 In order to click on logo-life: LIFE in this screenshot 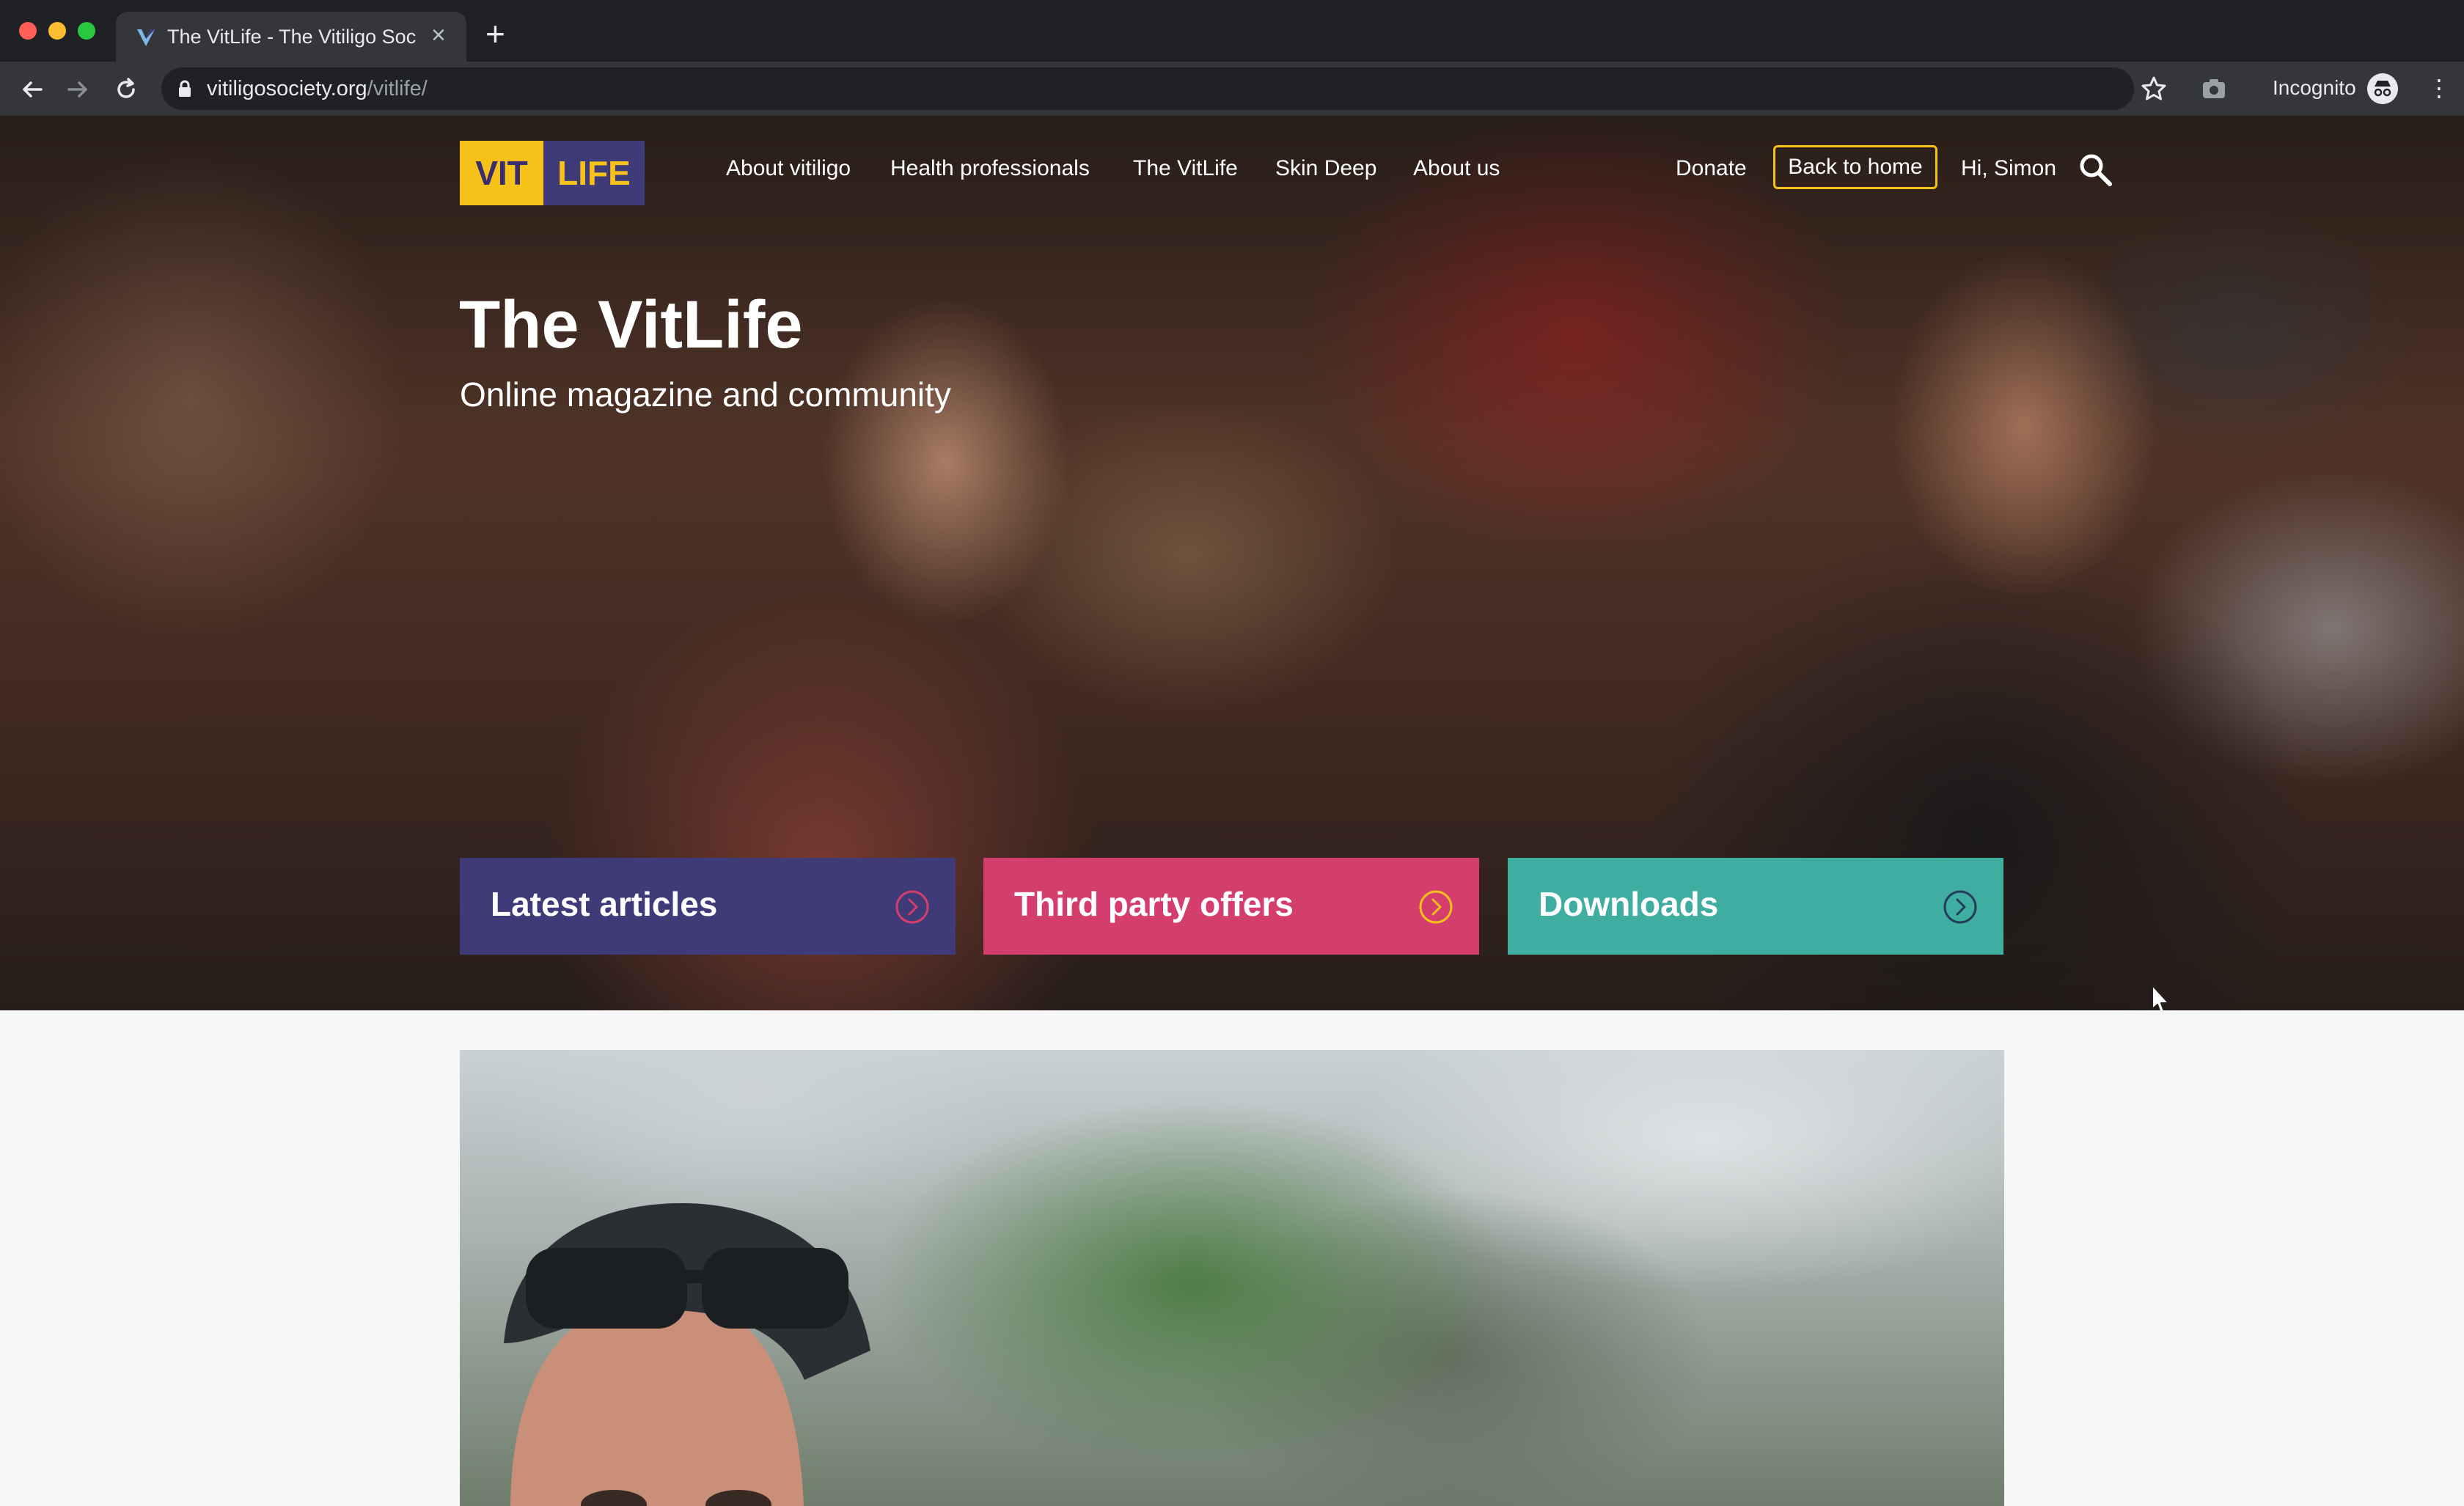, I will do `click(594, 173)`.